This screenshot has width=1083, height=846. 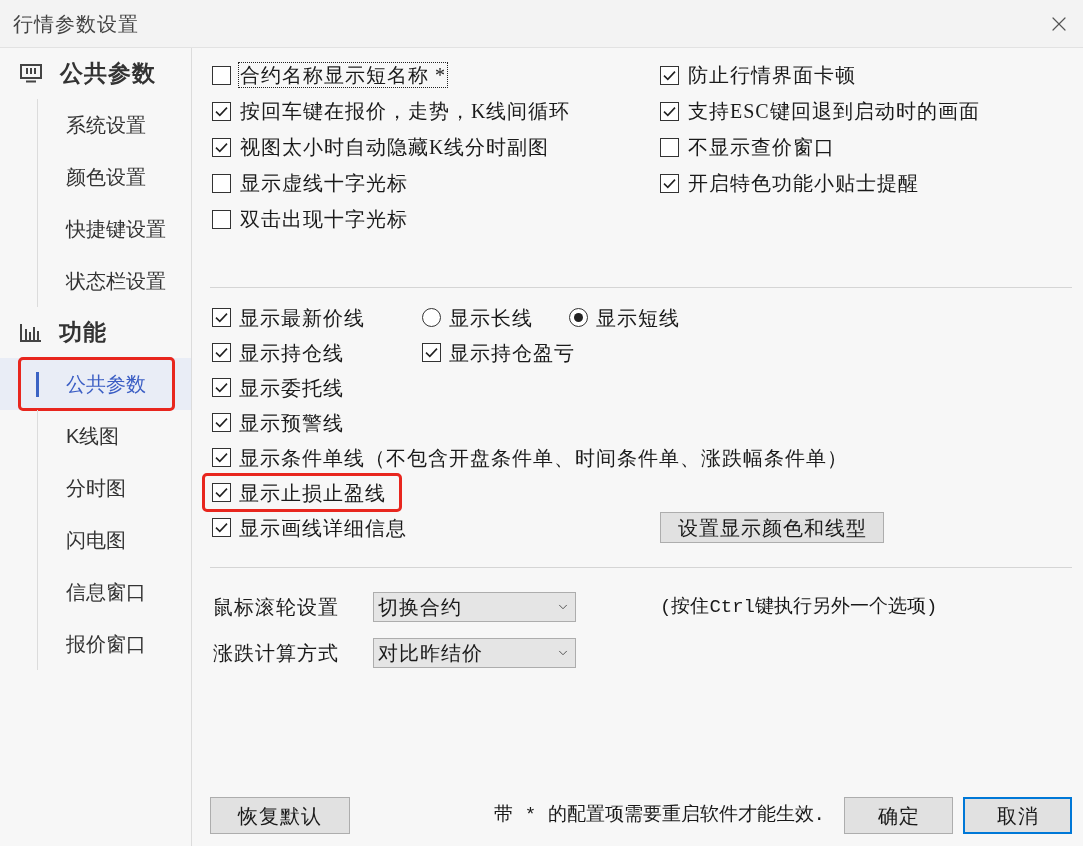 What do you see at coordinates (291, 388) in the screenshot?
I see `checkbox-label: 显示委托线` at bounding box center [291, 388].